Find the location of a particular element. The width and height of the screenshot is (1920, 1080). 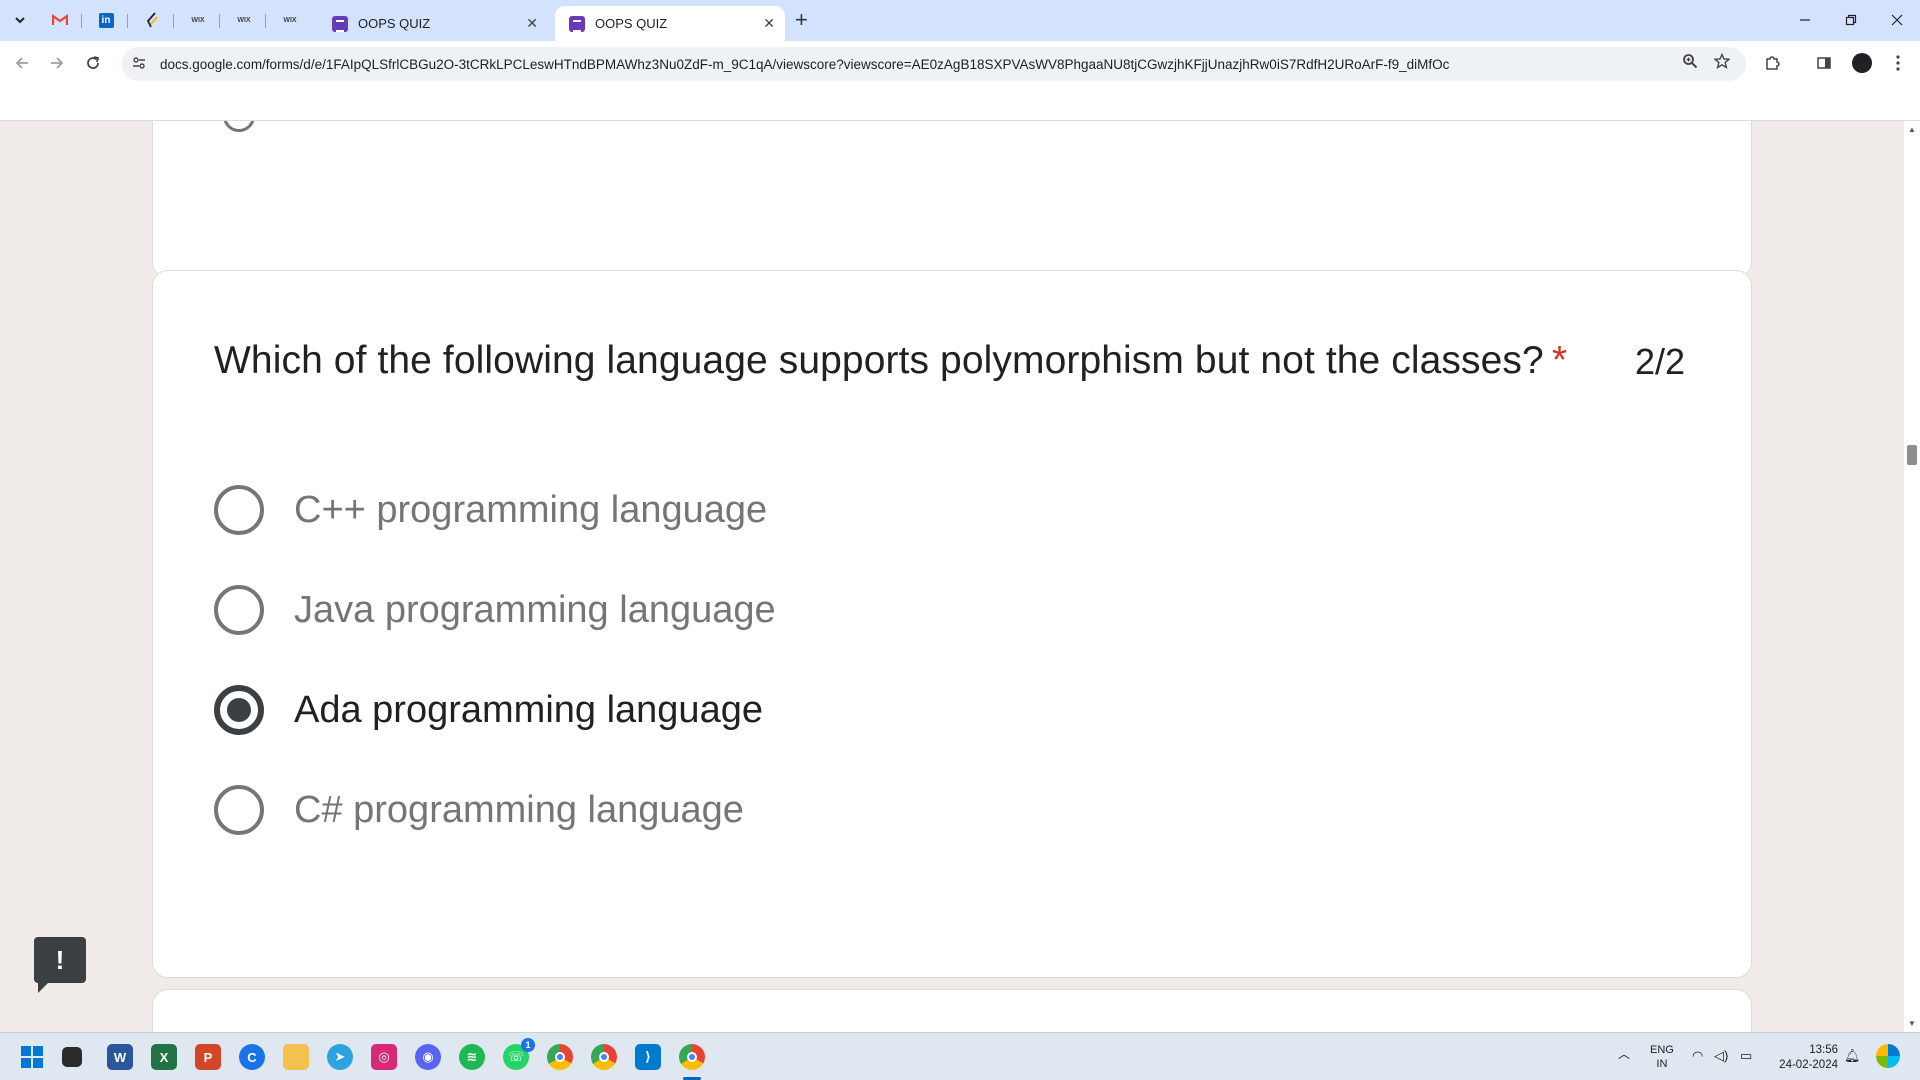

chevron-down-icon is located at coordinates (20, 20).